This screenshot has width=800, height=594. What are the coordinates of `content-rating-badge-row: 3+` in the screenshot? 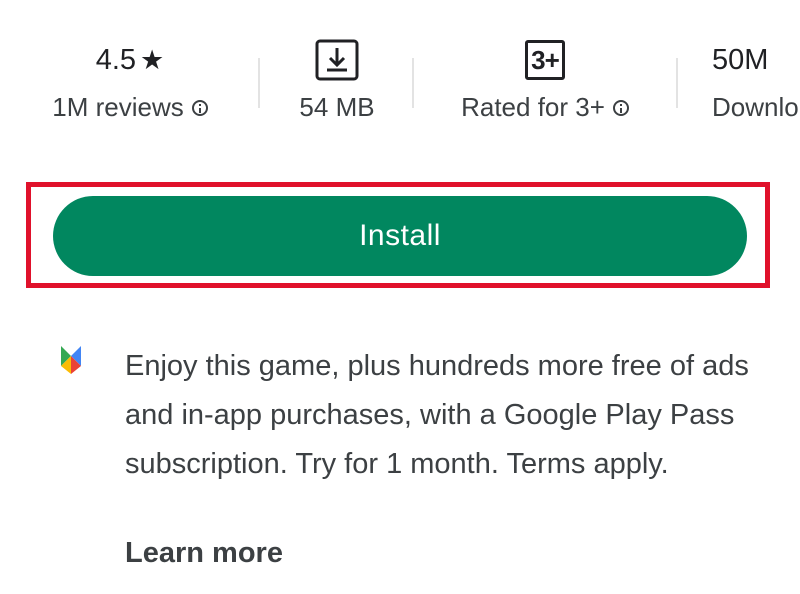 It's located at (545, 60).